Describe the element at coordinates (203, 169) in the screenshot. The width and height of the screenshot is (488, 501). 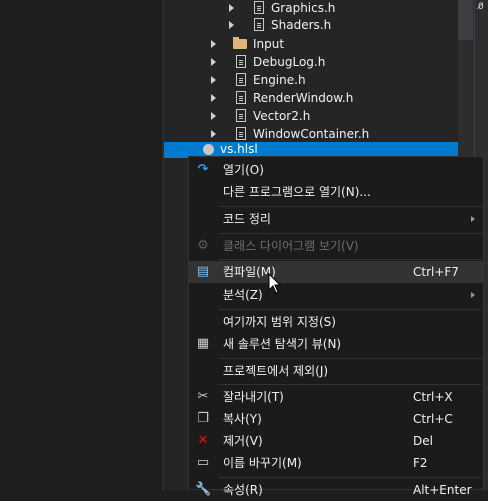
I see `open-icon: ↷` at that location.